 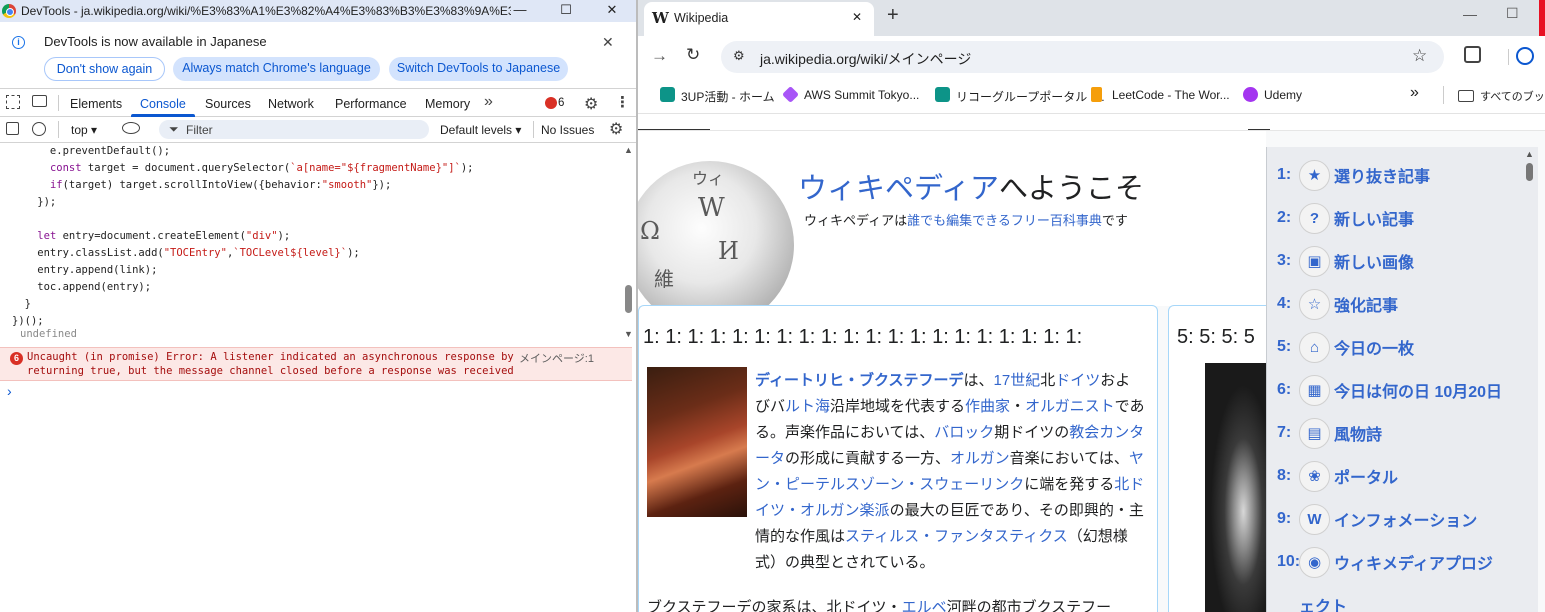 I want to click on inspect-element-icon, so click(x=13, y=102).